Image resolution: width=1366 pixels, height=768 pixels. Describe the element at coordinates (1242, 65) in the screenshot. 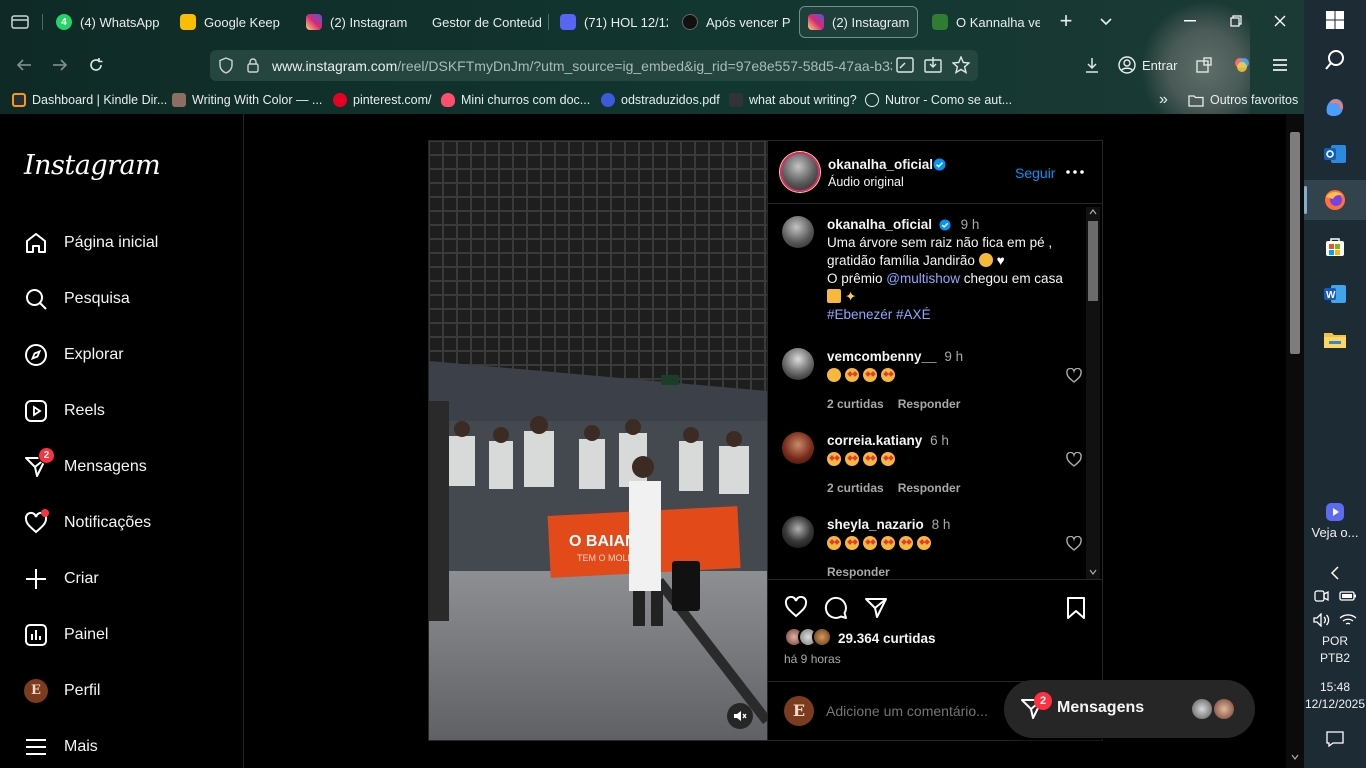

I see `color-extension-icon` at that location.